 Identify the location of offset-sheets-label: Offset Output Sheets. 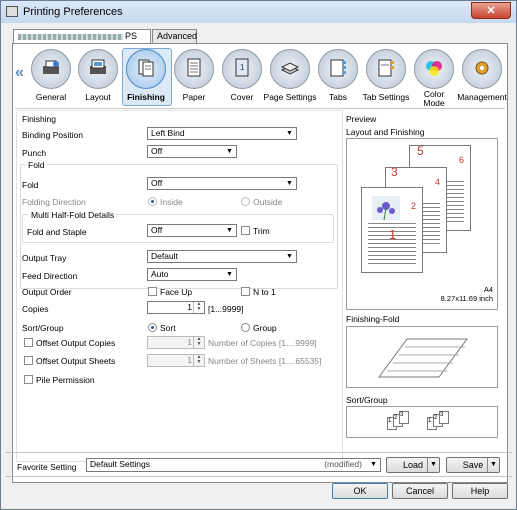
(76, 361).